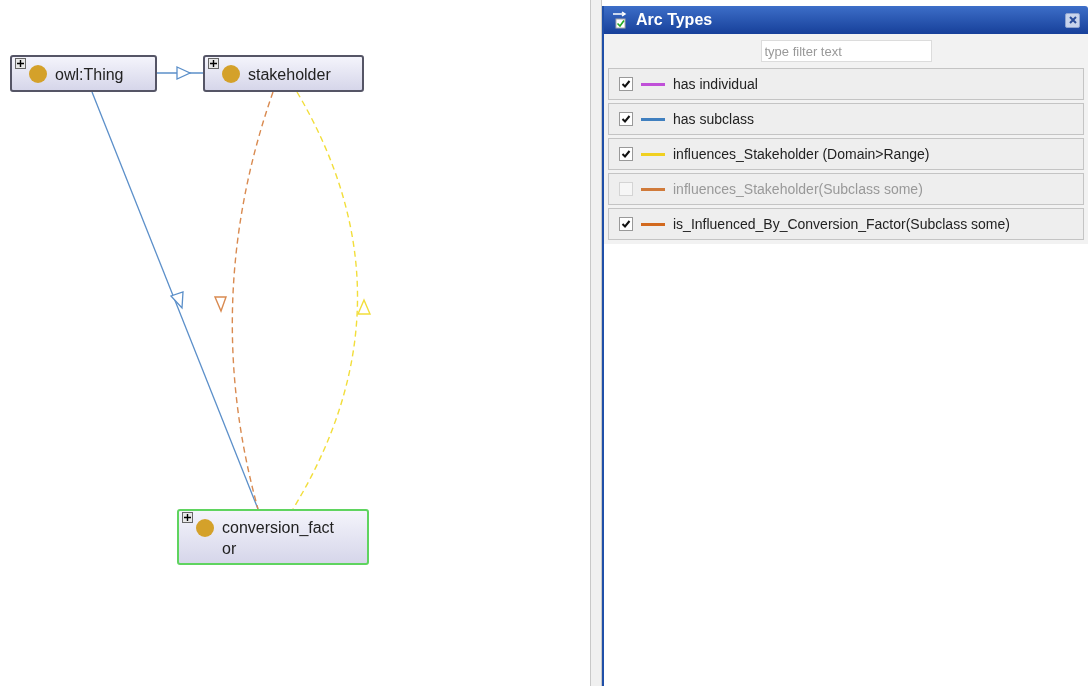 This screenshot has height=686, width=1088. What do you see at coordinates (801, 154) in the screenshot?
I see `arc-type-label: influences_Stakeholder (Domain>Range)` at bounding box center [801, 154].